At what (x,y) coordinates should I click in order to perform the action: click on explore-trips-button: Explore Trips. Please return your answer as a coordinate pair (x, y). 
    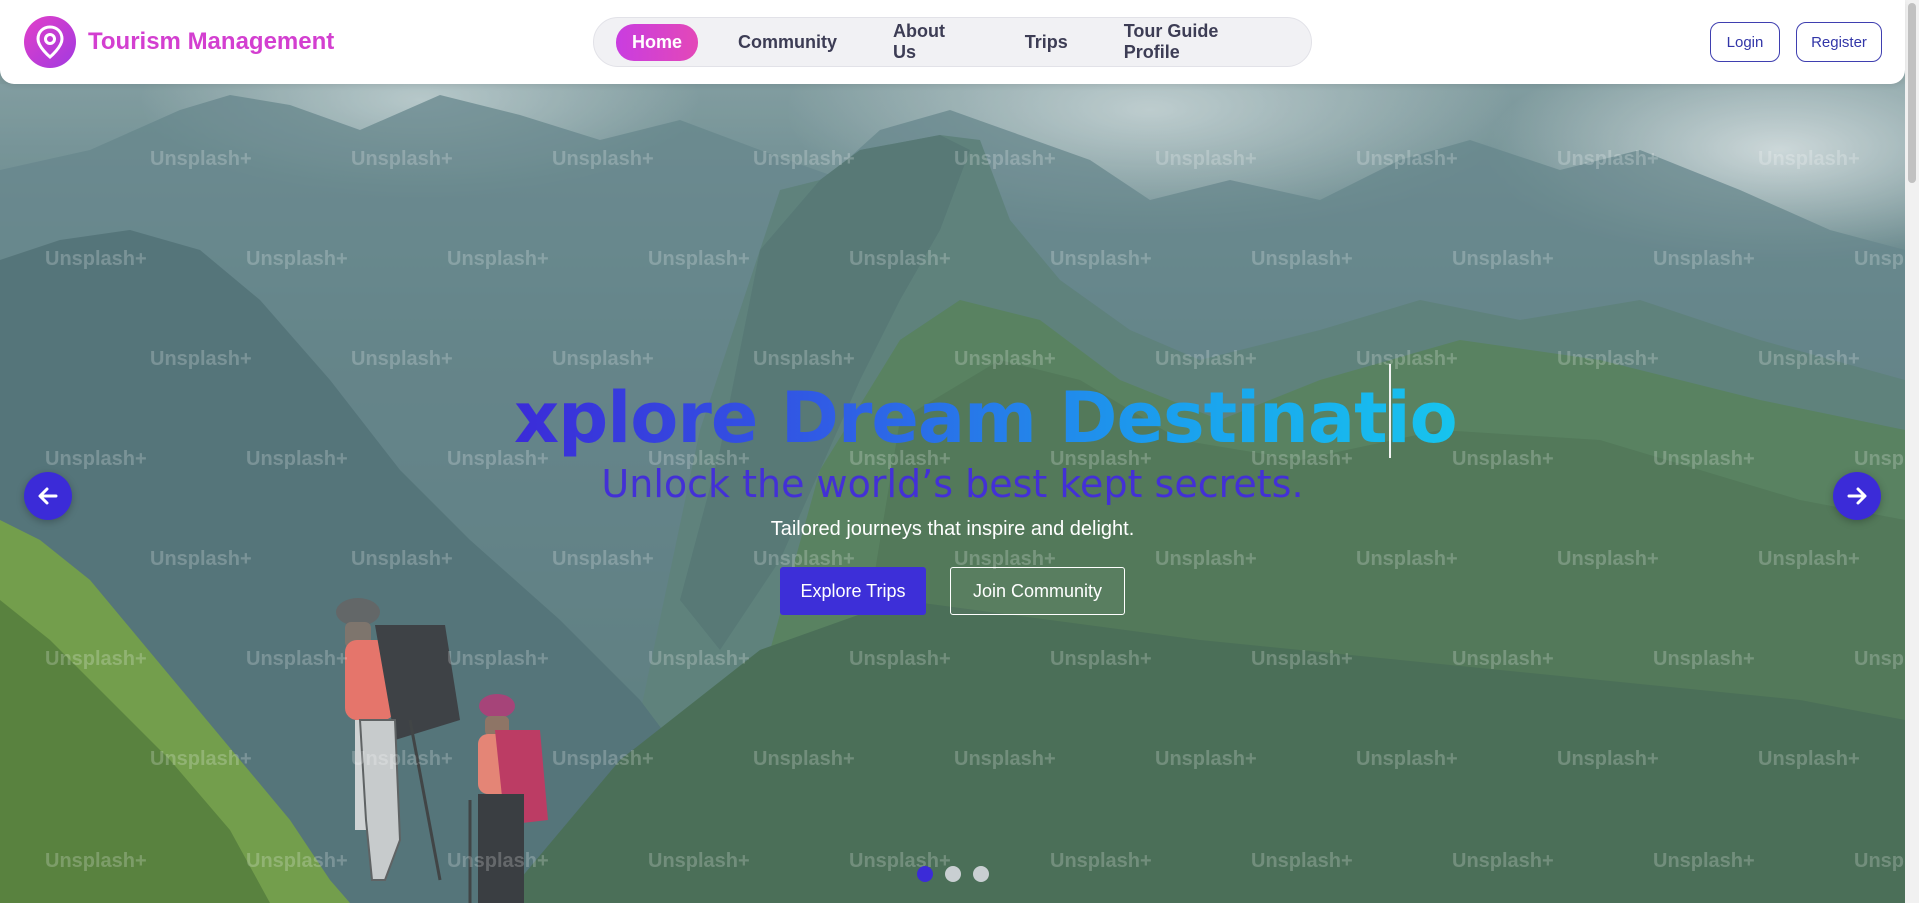
    Looking at the image, I should click on (853, 591).